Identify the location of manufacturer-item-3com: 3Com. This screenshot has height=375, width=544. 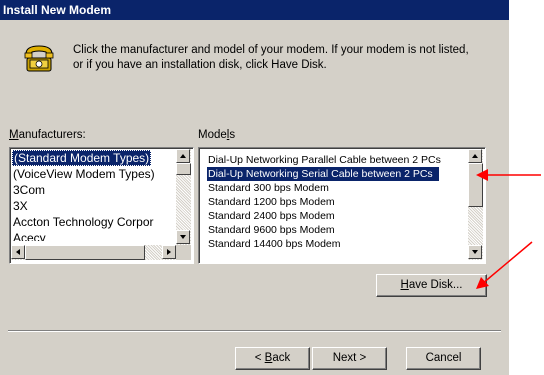
(29, 190).